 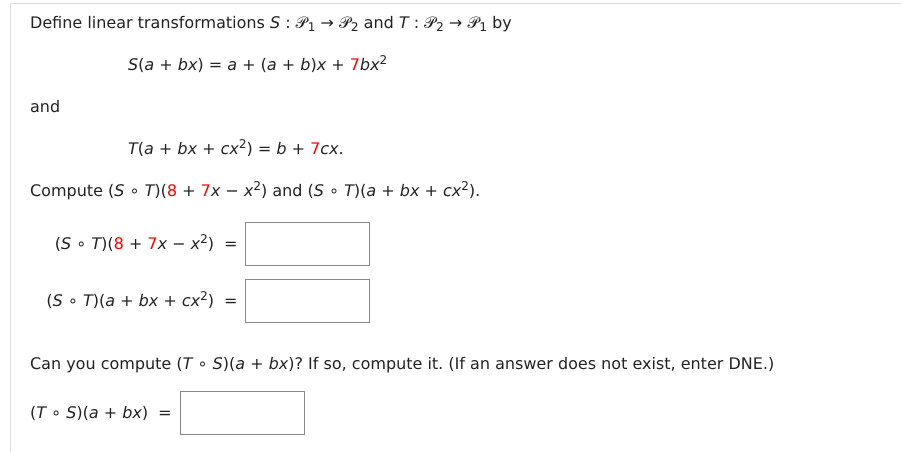 I want to click on question-text: Can you compute (T ∘ S)(a + bx)? If so, compute it. (If an answer does not exist, enter DNE.), so click(x=403, y=364).